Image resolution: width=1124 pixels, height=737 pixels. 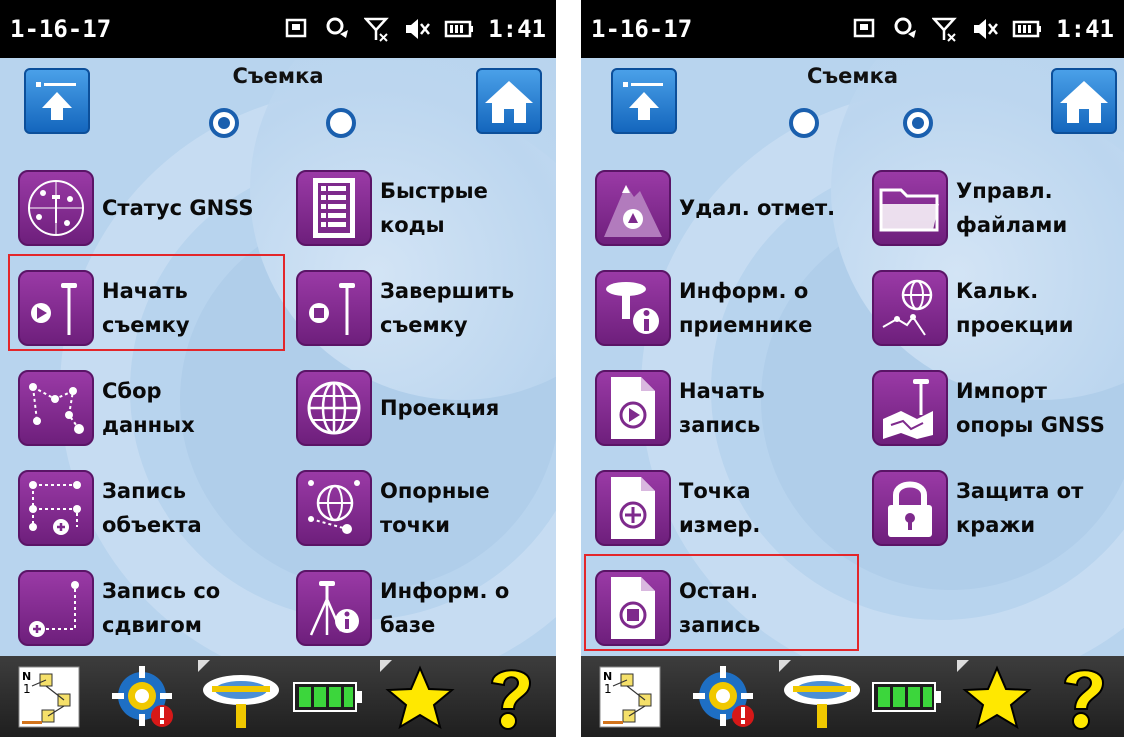 What do you see at coordinates (721, 602) in the screenshot?
I see `highlight-box-stop-recording` at bounding box center [721, 602].